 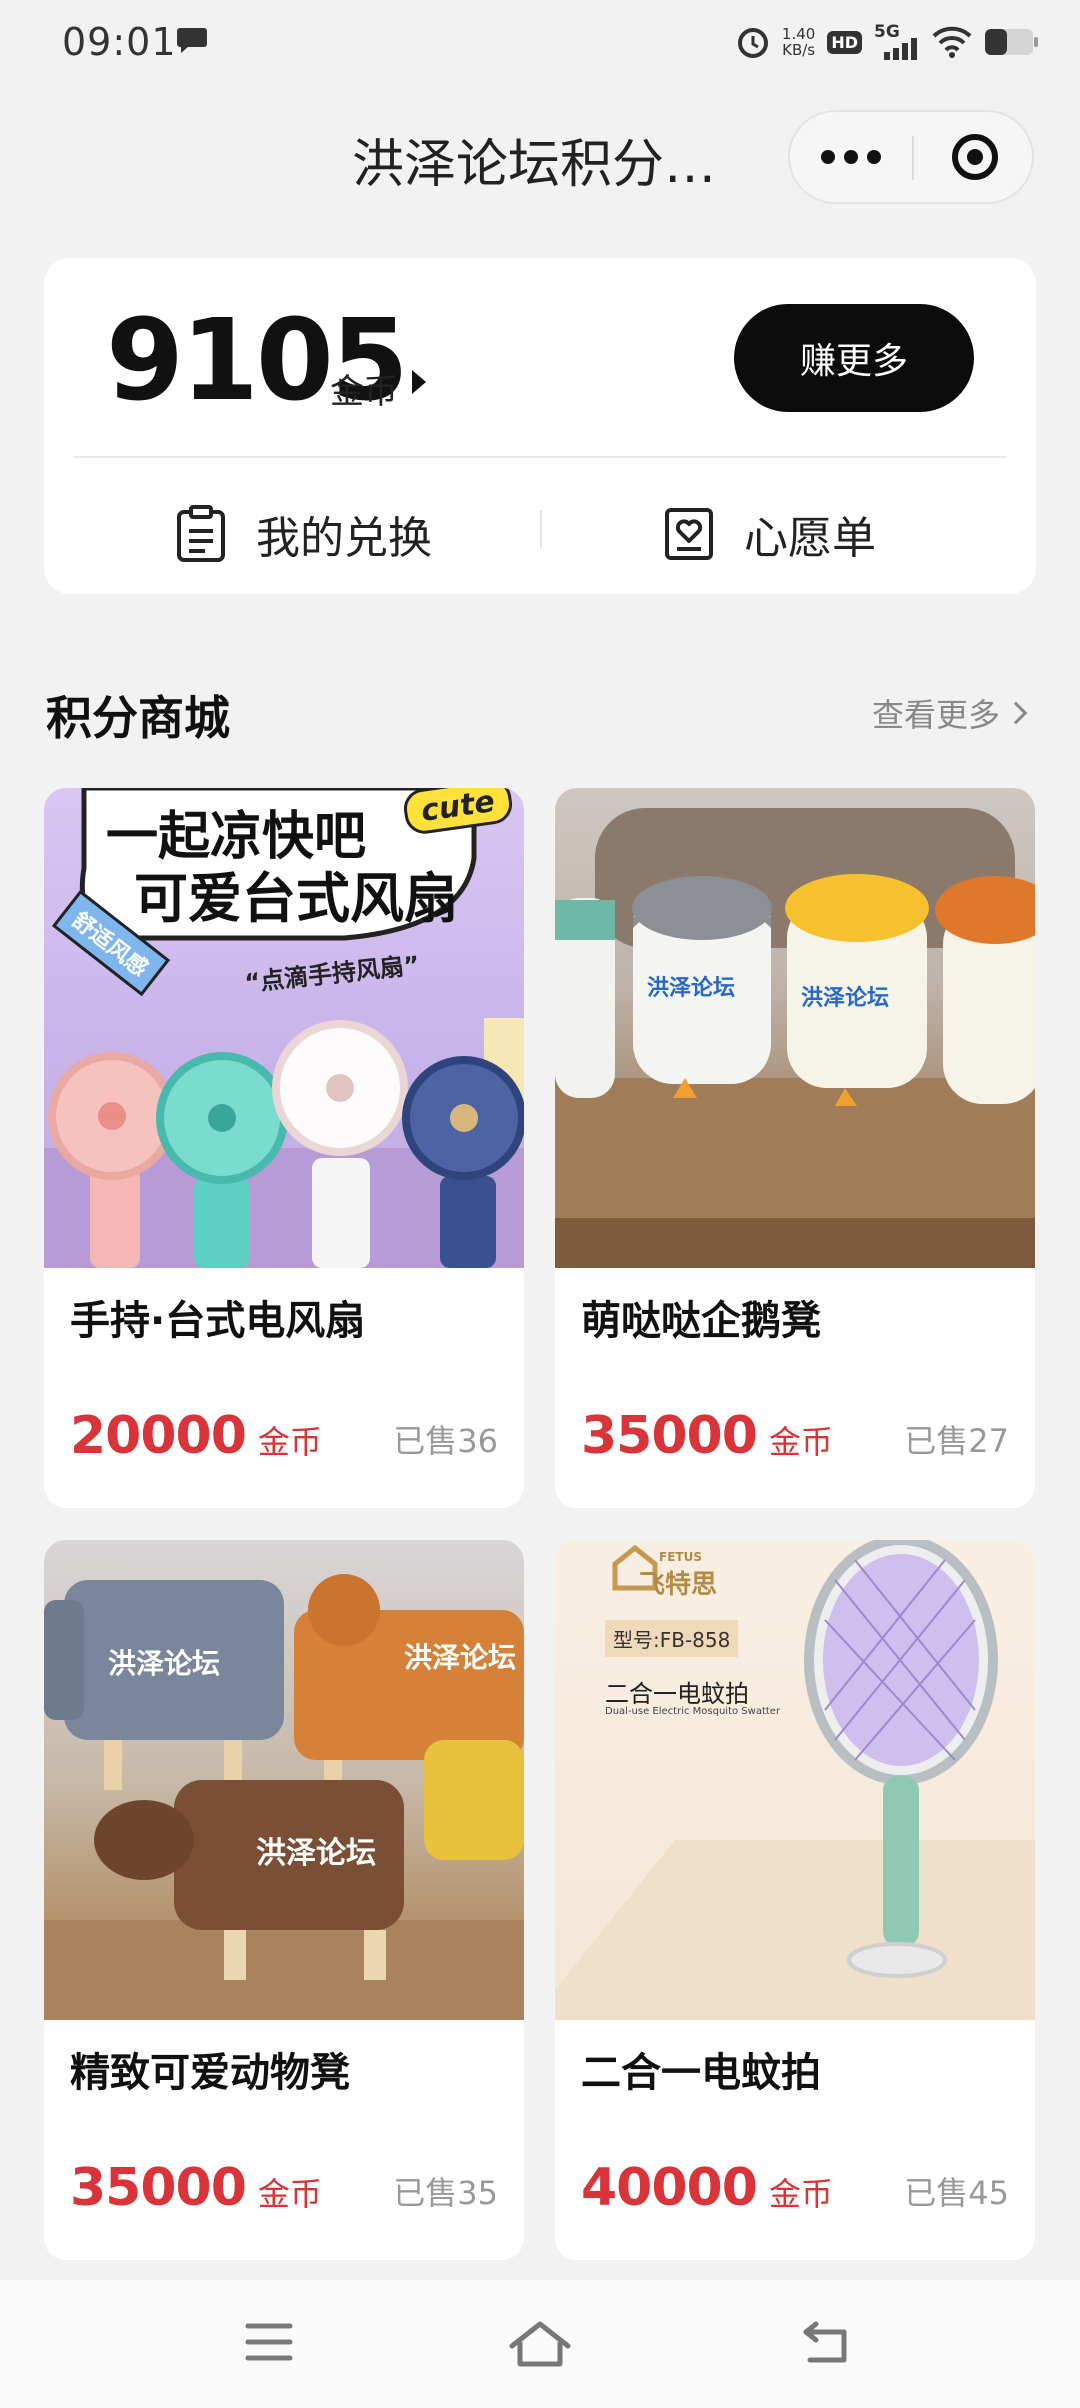 I want to click on sold-count: 已售36, so click(x=445, y=1441).